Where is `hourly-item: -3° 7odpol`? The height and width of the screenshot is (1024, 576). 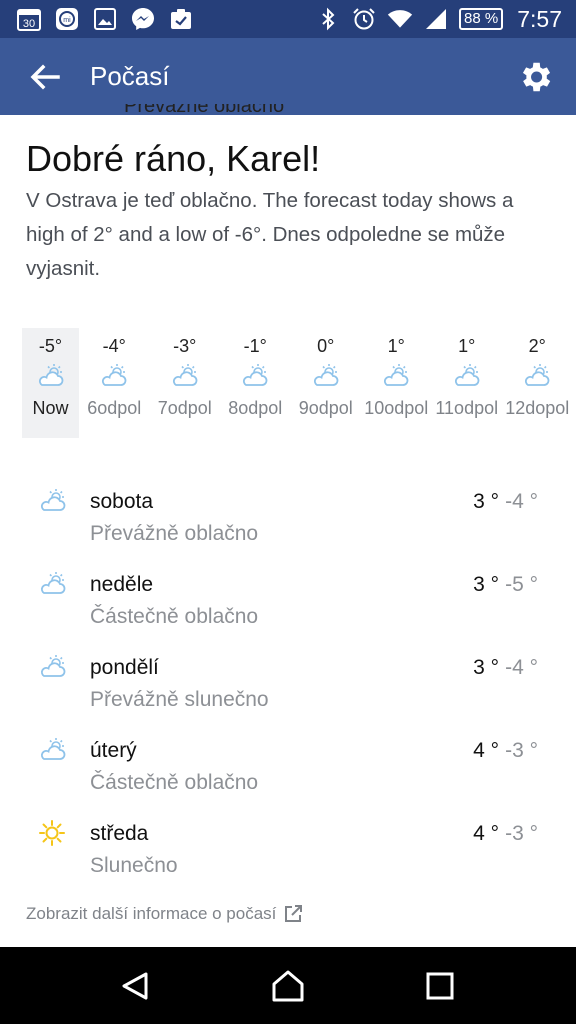
hourly-item: -3° 7odpol is located at coordinates (185, 383).